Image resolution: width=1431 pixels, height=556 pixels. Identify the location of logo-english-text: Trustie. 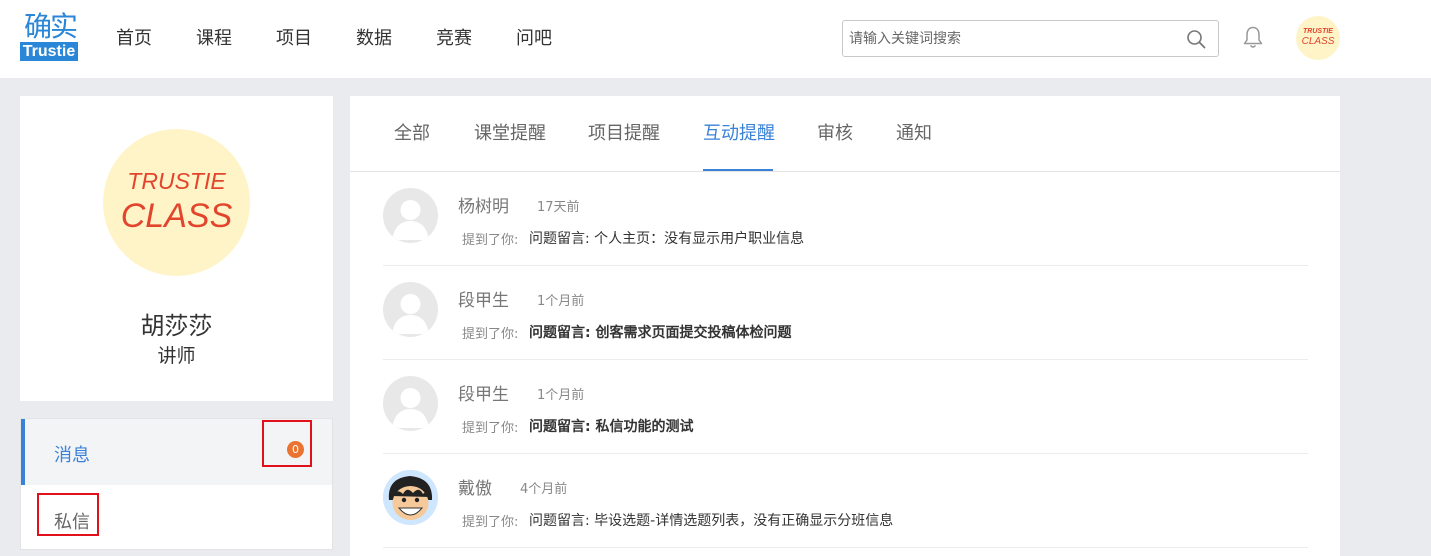
(49, 51).